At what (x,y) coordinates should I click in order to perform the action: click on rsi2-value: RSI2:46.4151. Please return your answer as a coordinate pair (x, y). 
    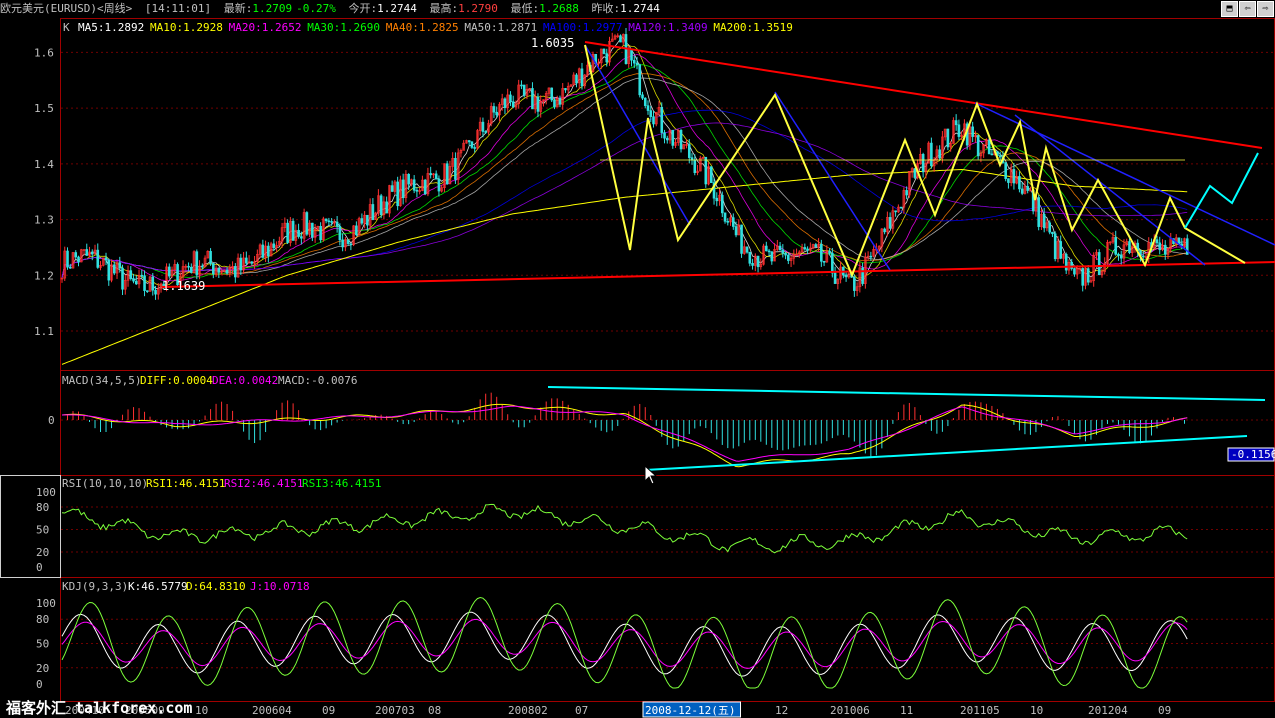
    Looking at the image, I should click on (263, 483).